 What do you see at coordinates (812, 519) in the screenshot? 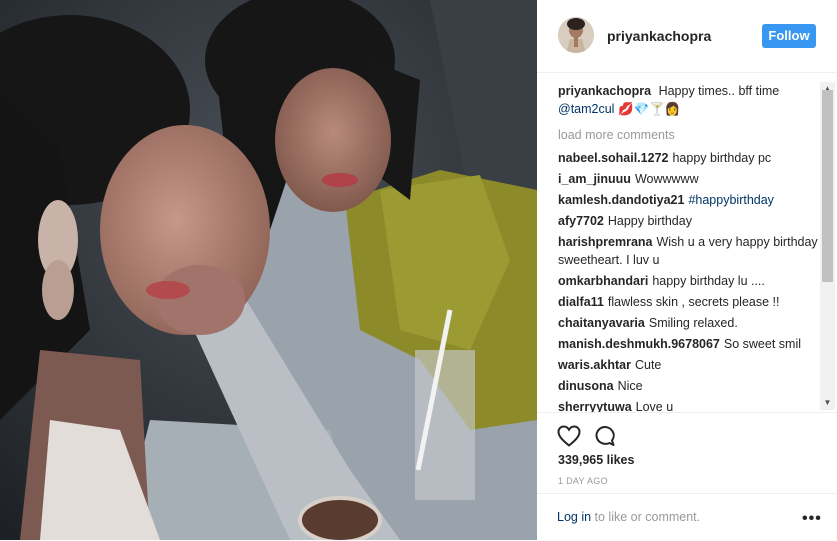
I see `more-options-icon: •••` at bounding box center [812, 519].